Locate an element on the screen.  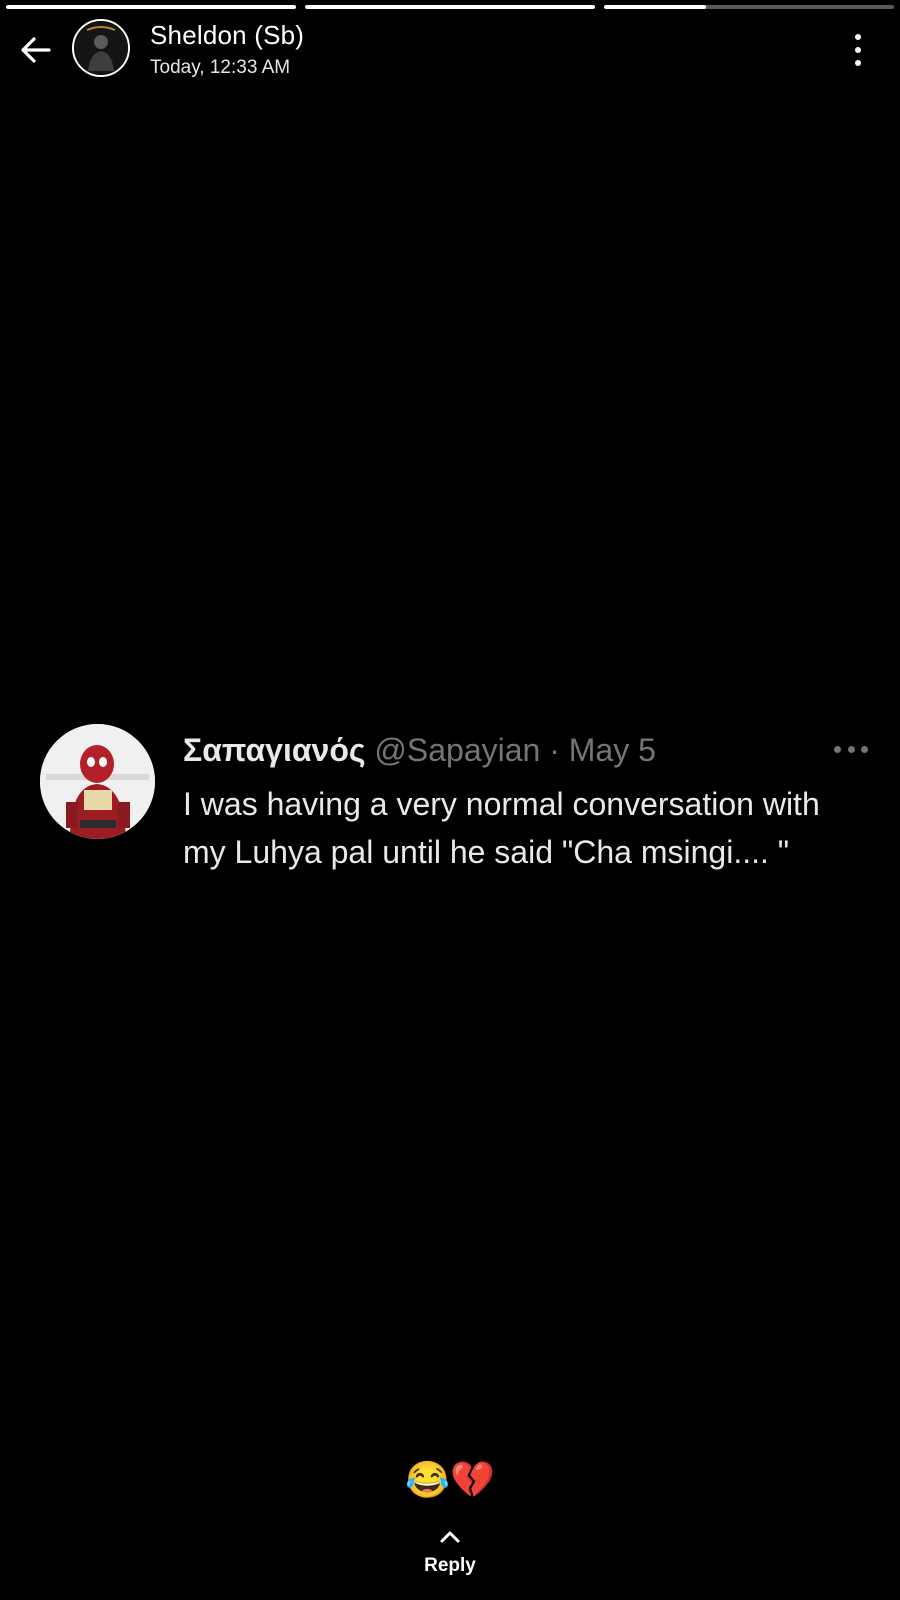
tweet-avatar is located at coordinates (97, 781).